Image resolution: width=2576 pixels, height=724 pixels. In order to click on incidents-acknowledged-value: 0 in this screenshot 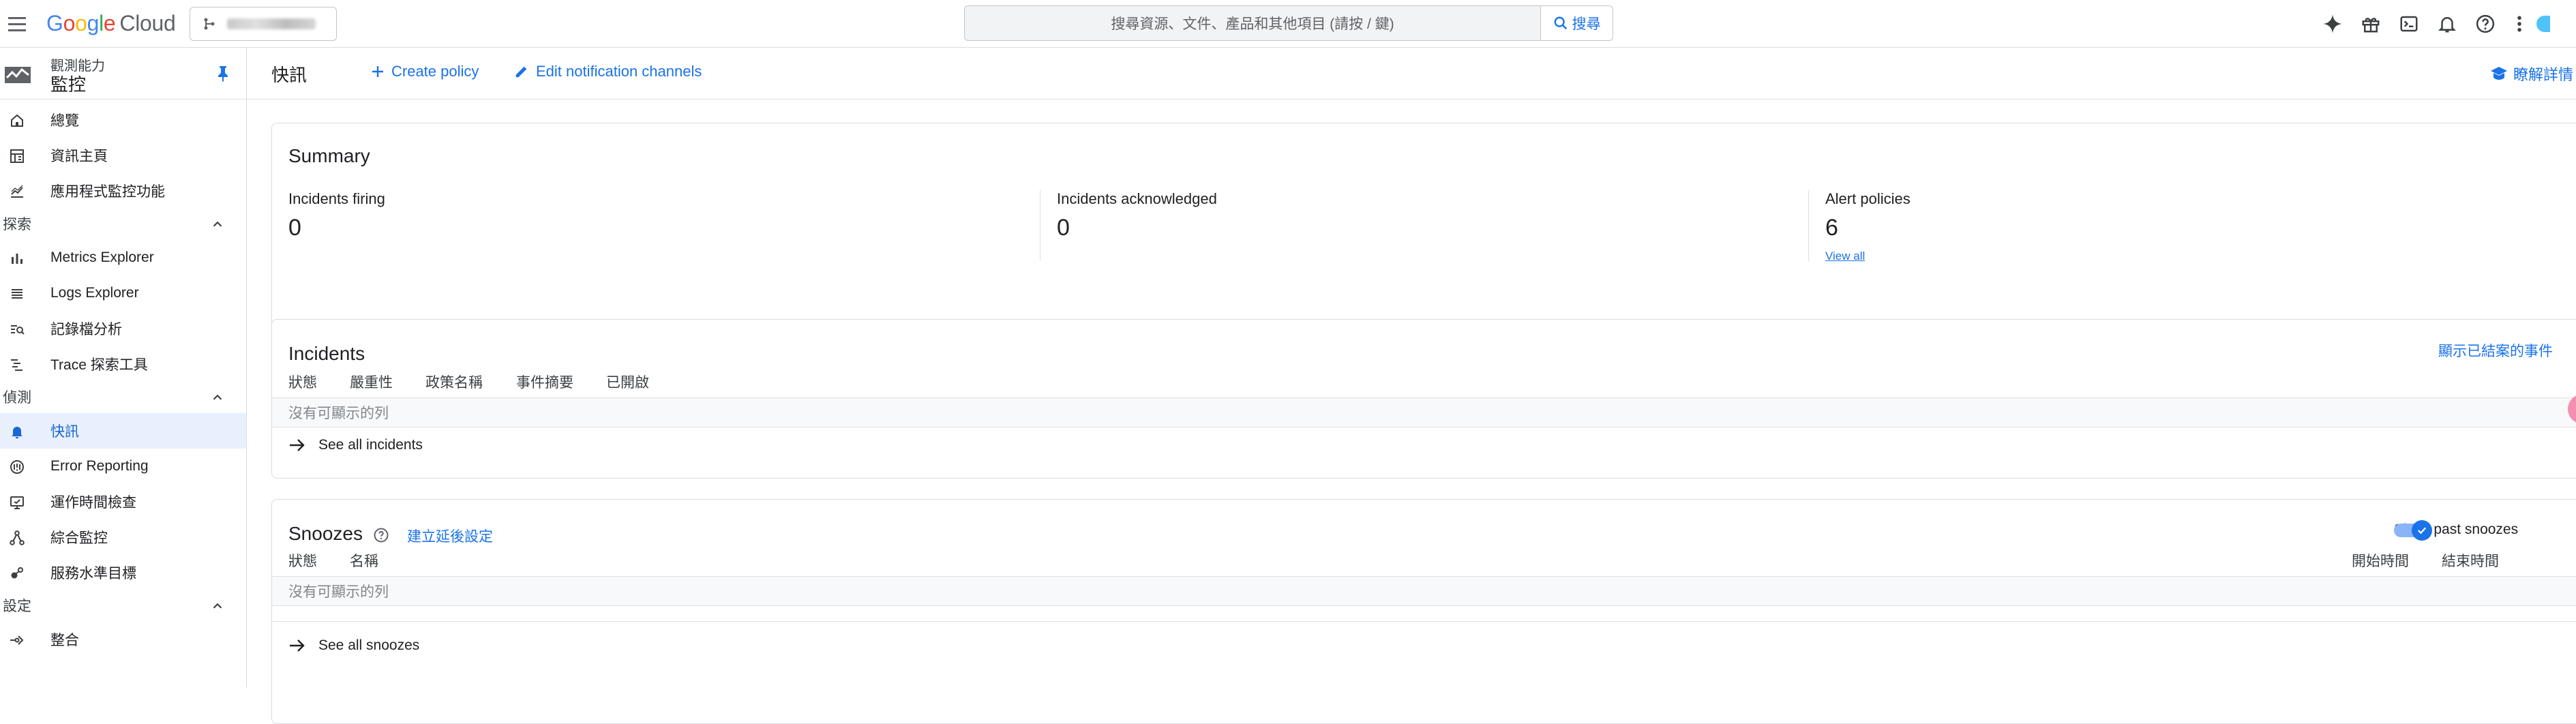, I will do `click(1063, 228)`.